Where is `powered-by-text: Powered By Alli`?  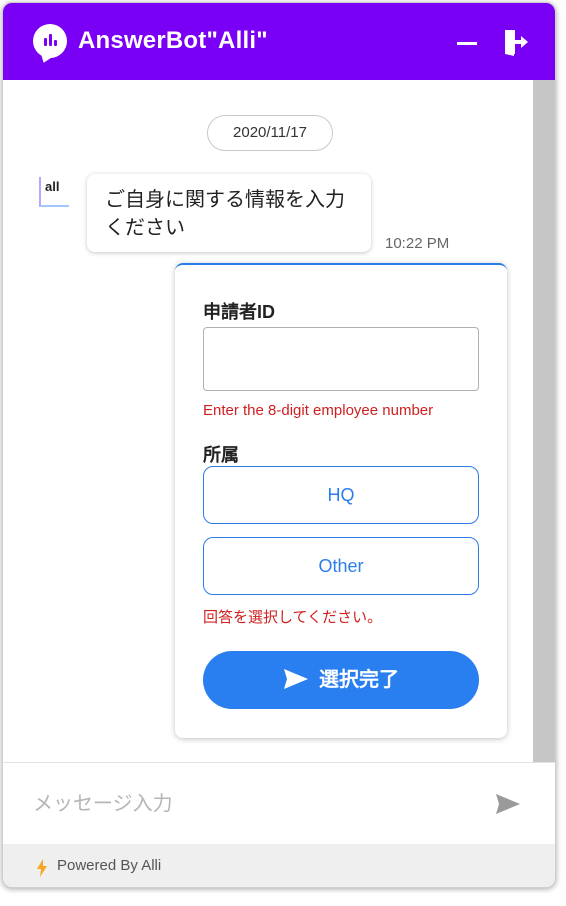
powered-by-text: Powered By Alli is located at coordinates (109, 865).